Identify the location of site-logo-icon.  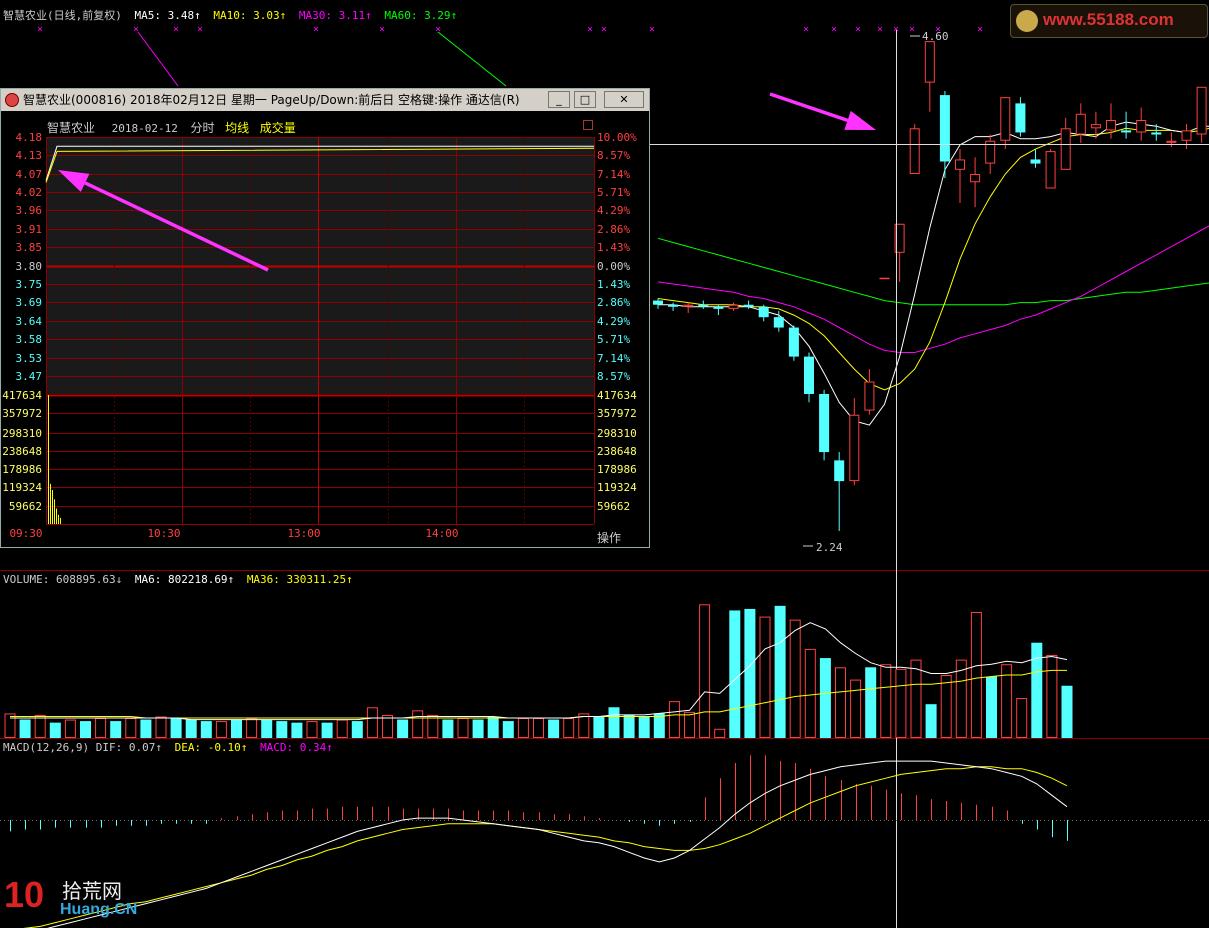
(1027, 21).